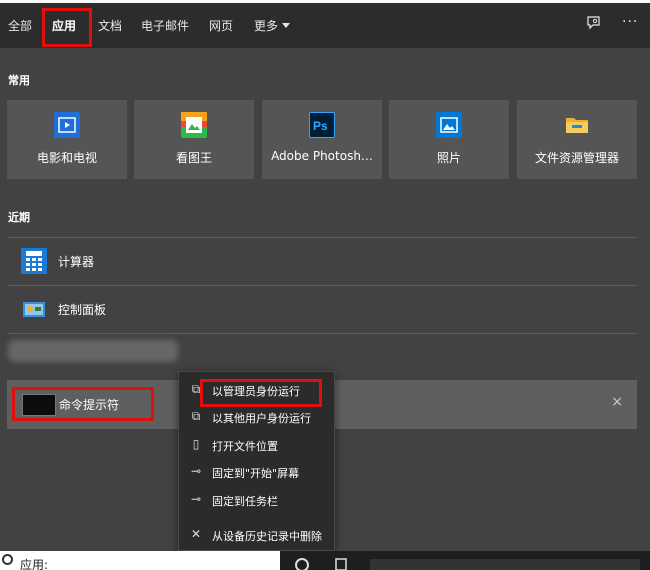 The width and height of the screenshot is (650, 570). What do you see at coordinates (576, 158) in the screenshot?
I see `tile-label: 文件资源管理器` at bounding box center [576, 158].